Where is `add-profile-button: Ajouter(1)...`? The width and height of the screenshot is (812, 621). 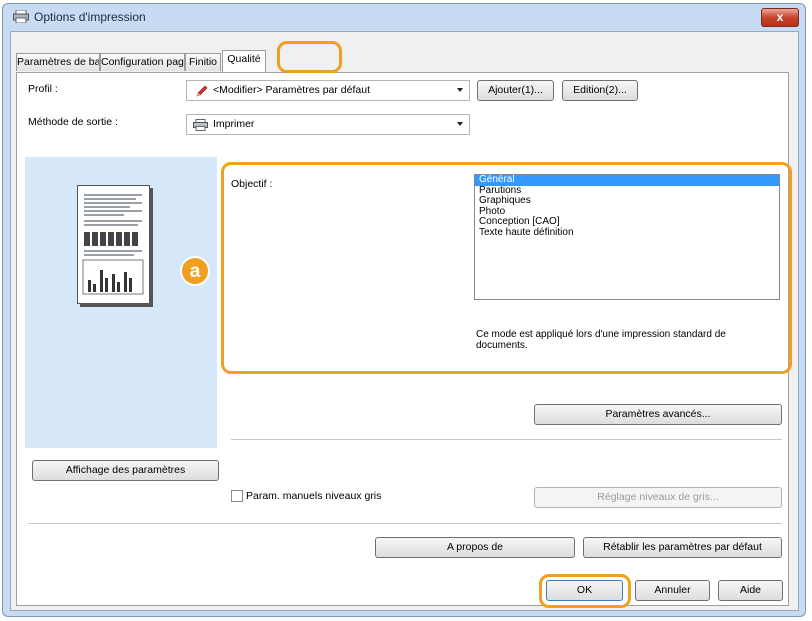
add-profile-button: Ajouter(1)... is located at coordinates (515, 90).